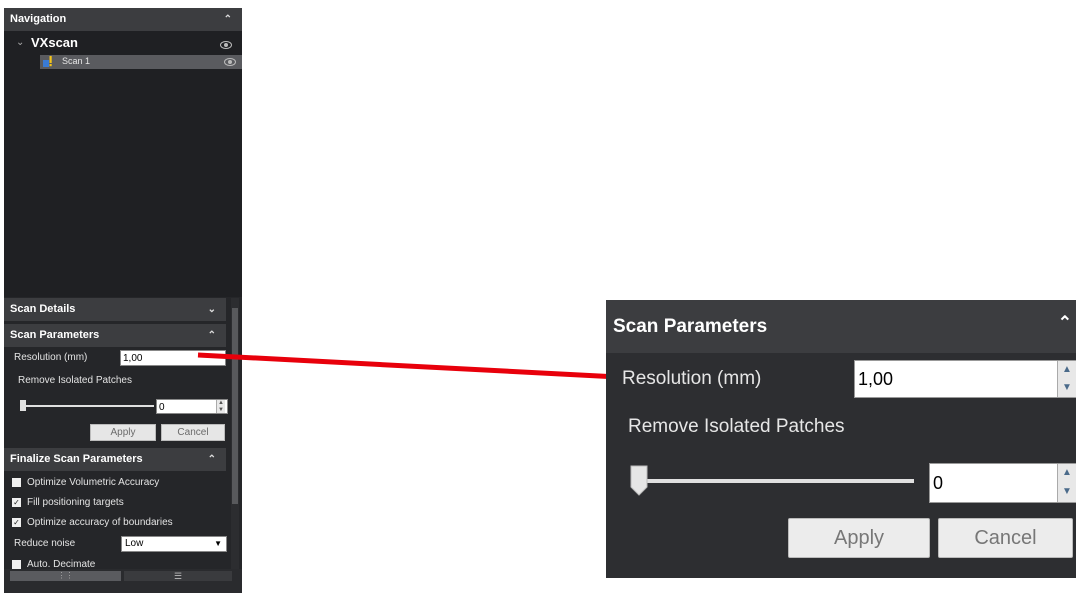 The width and height of the screenshot is (1076, 593). What do you see at coordinates (690, 326) in the screenshot?
I see `zoom-title: Scan Parameters` at bounding box center [690, 326].